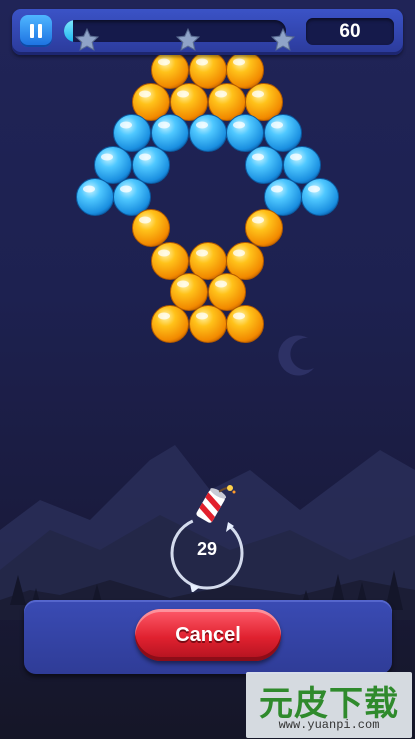  What do you see at coordinates (350, 31) in the screenshot?
I see `score-display: 60` at bounding box center [350, 31].